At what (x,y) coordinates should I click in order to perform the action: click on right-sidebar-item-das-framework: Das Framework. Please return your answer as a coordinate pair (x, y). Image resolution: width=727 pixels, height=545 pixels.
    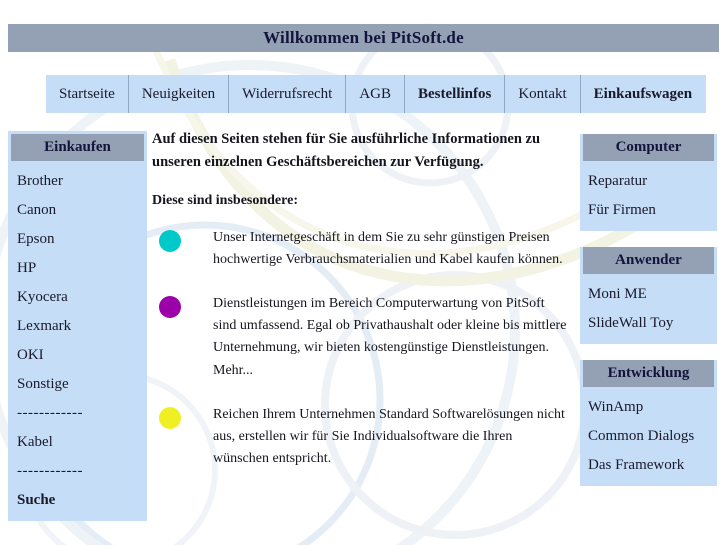
    Looking at the image, I should click on (648, 465).